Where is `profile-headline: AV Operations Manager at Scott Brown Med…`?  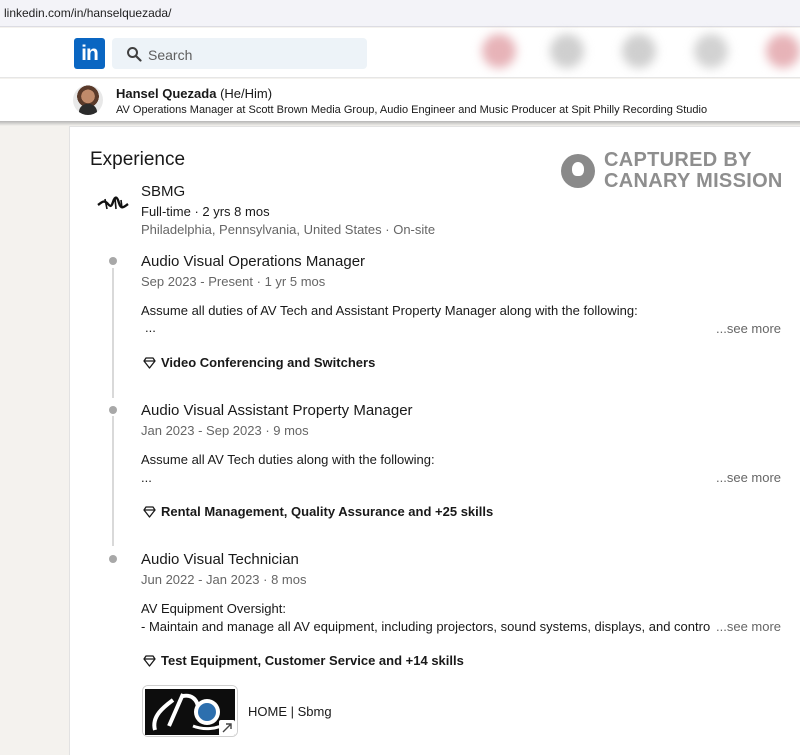
profile-headline: AV Operations Manager at Scott Brown Med… is located at coordinates (412, 110).